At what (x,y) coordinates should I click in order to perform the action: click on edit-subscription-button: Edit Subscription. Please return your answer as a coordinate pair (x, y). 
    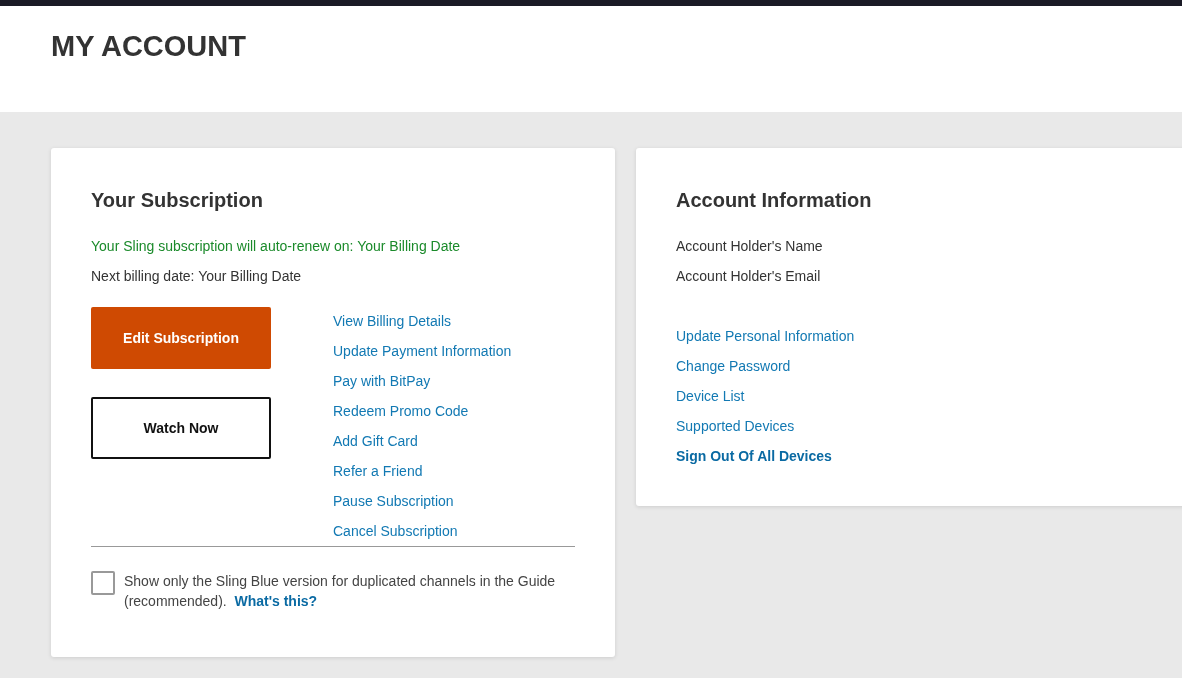
    Looking at the image, I should click on (181, 338).